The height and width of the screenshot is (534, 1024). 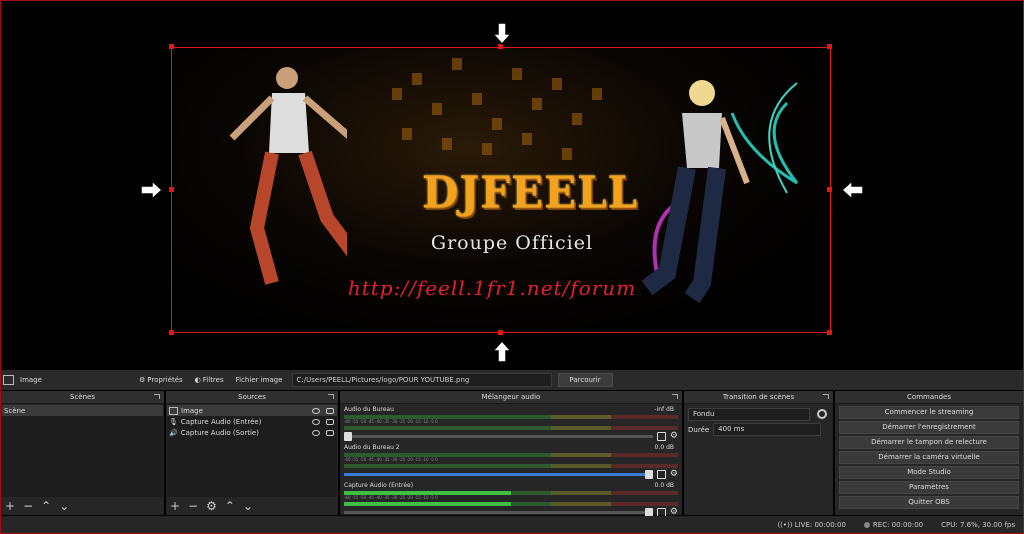 What do you see at coordinates (664, 447) in the screenshot?
I see `track-db: 0.0 dB` at bounding box center [664, 447].